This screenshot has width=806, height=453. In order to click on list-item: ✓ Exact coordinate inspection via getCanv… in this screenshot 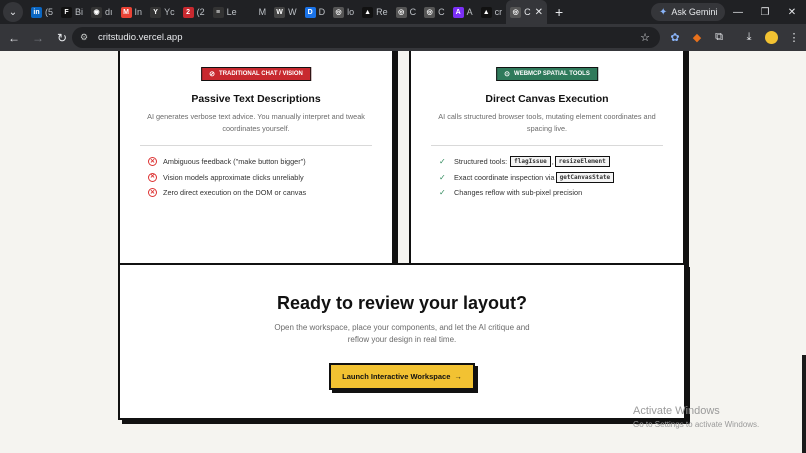, I will do `click(556, 178)`.